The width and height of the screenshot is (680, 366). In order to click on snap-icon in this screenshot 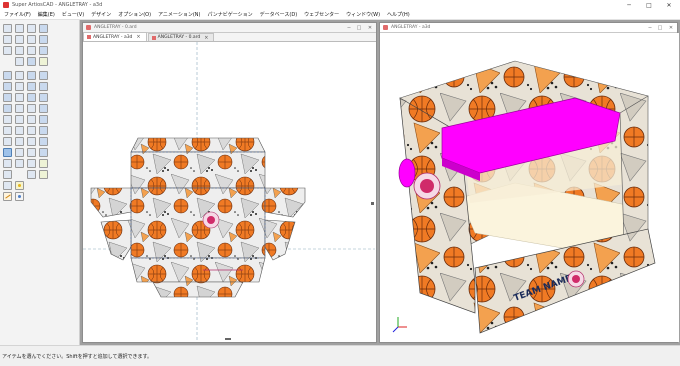, I will do `click(43, 174)`.